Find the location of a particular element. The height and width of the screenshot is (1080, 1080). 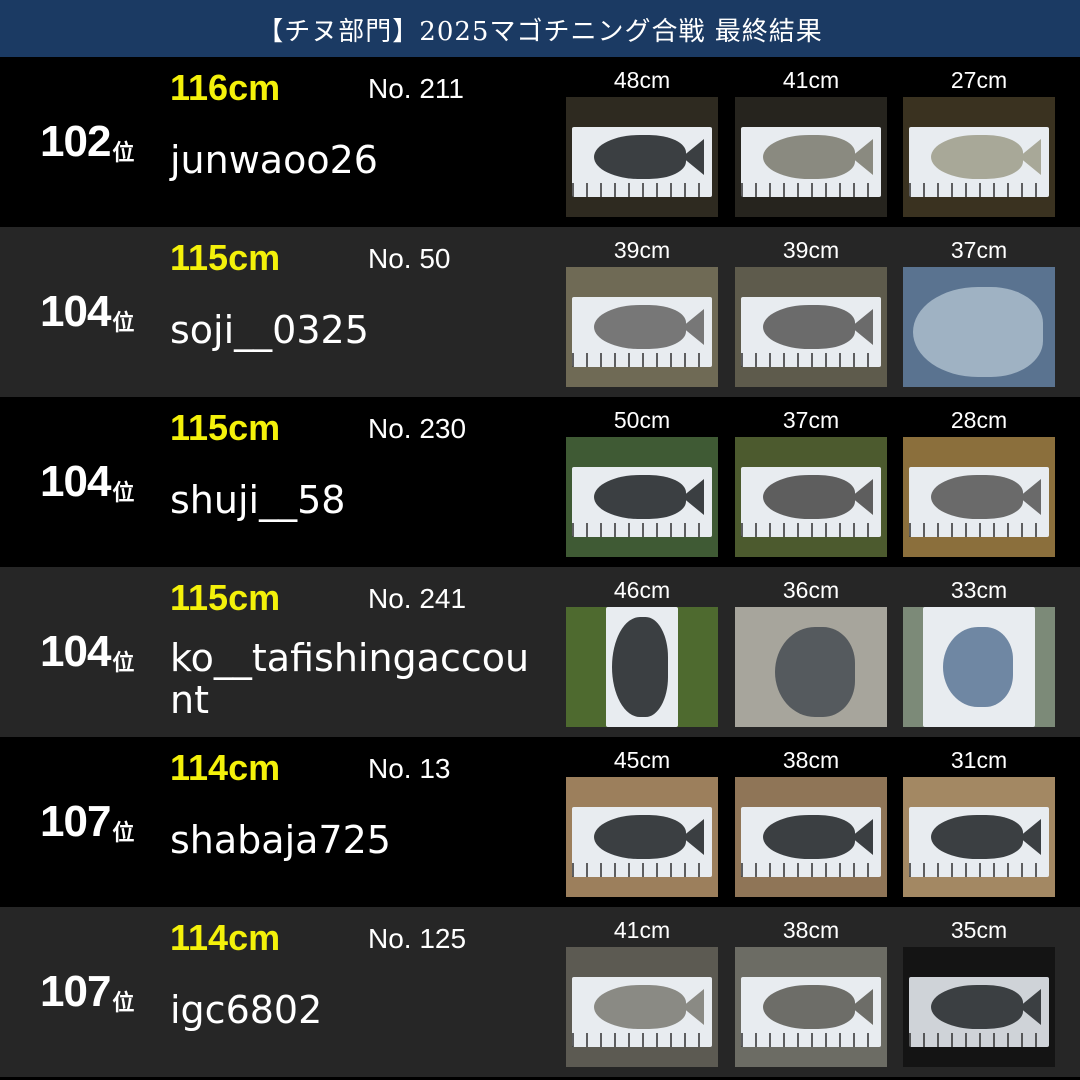

catch-3: 31cm is located at coordinates (979, 817).